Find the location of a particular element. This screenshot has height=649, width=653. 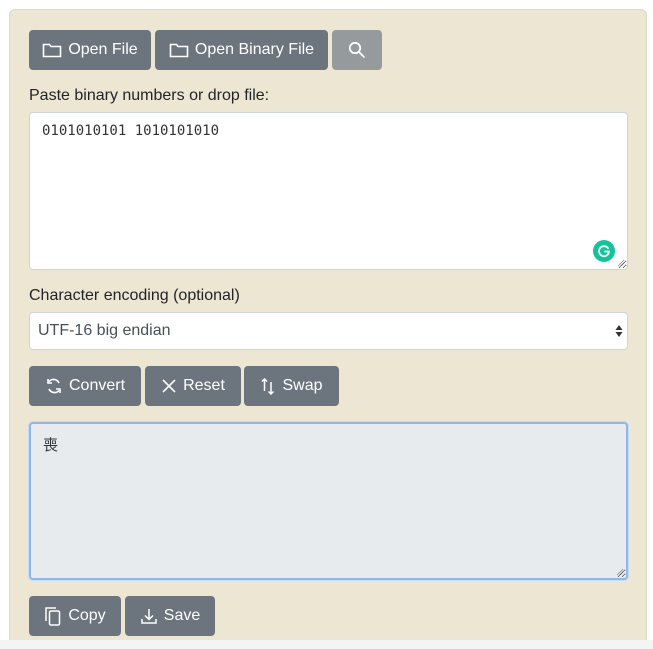

encoding-label: Character encoding (optional) is located at coordinates (134, 295).